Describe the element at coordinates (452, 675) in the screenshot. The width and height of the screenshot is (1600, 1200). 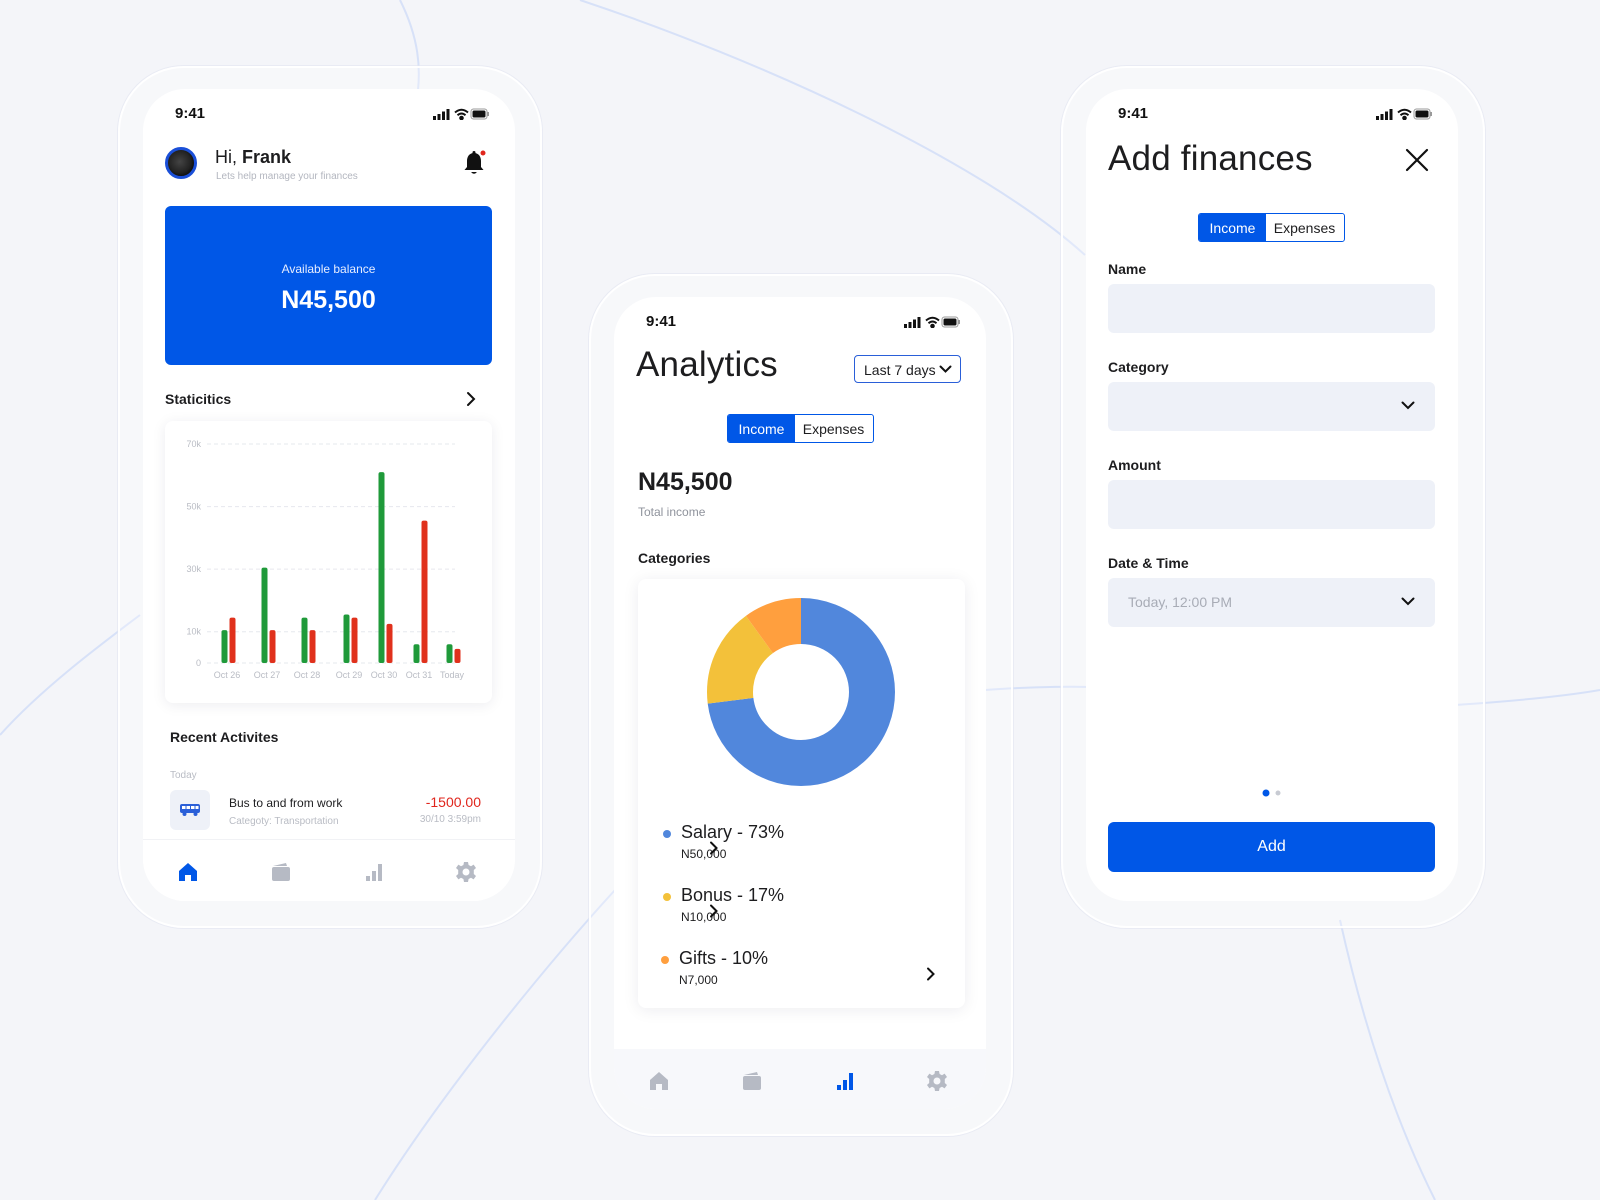
I see `x-tick-label: Today` at that location.